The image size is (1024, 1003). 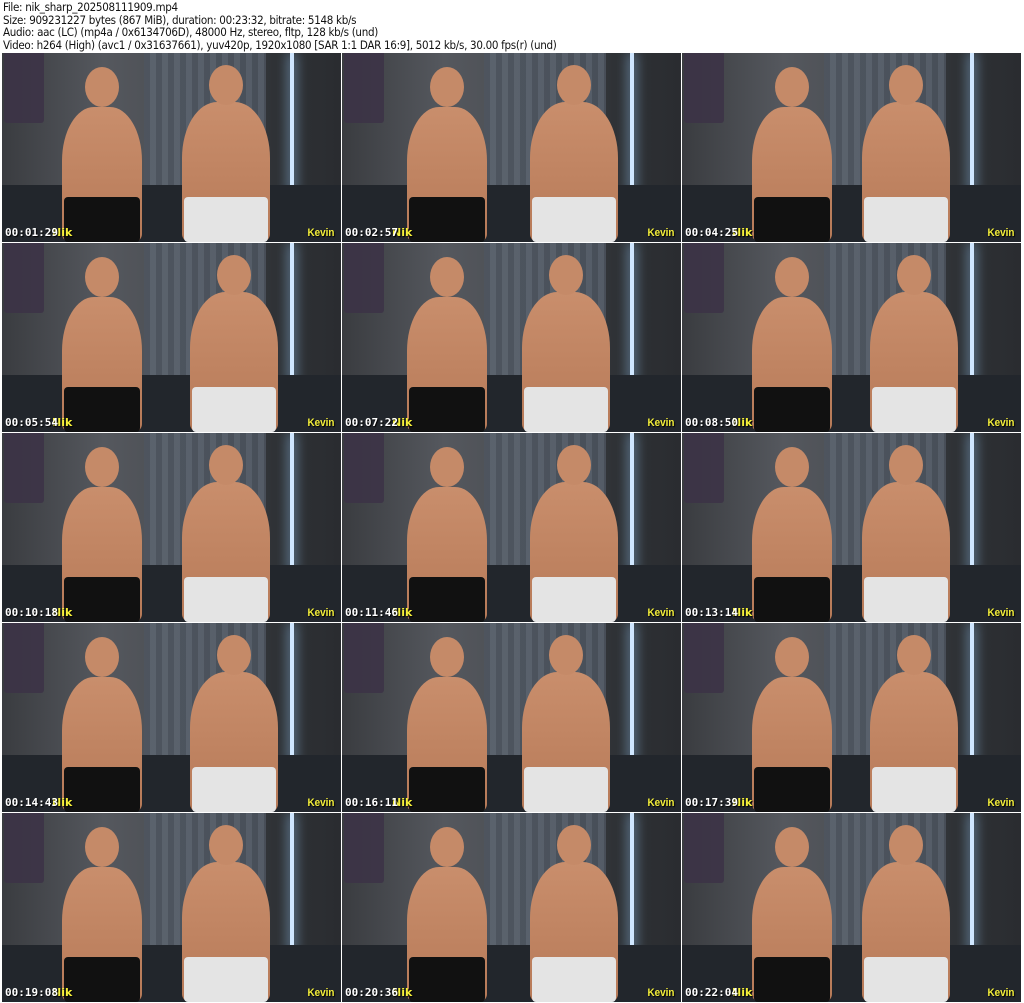 I want to click on video-thumbnail: Nik 00:17:39 Kevin, so click(x=851, y=717).